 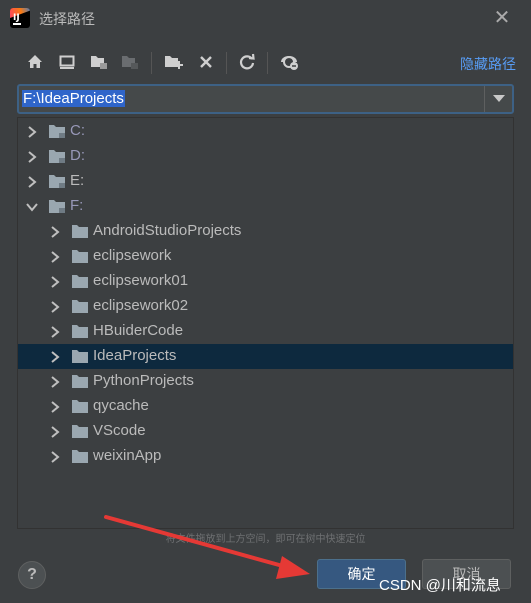 What do you see at coordinates (132, 255) in the screenshot?
I see `tree-item-label: eclipsework` at bounding box center [132, 255].